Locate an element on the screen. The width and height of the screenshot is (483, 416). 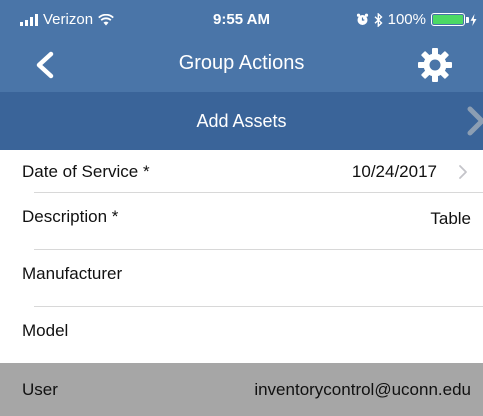
subheader-bar: Add Assets is located at coordinates (241, 121).